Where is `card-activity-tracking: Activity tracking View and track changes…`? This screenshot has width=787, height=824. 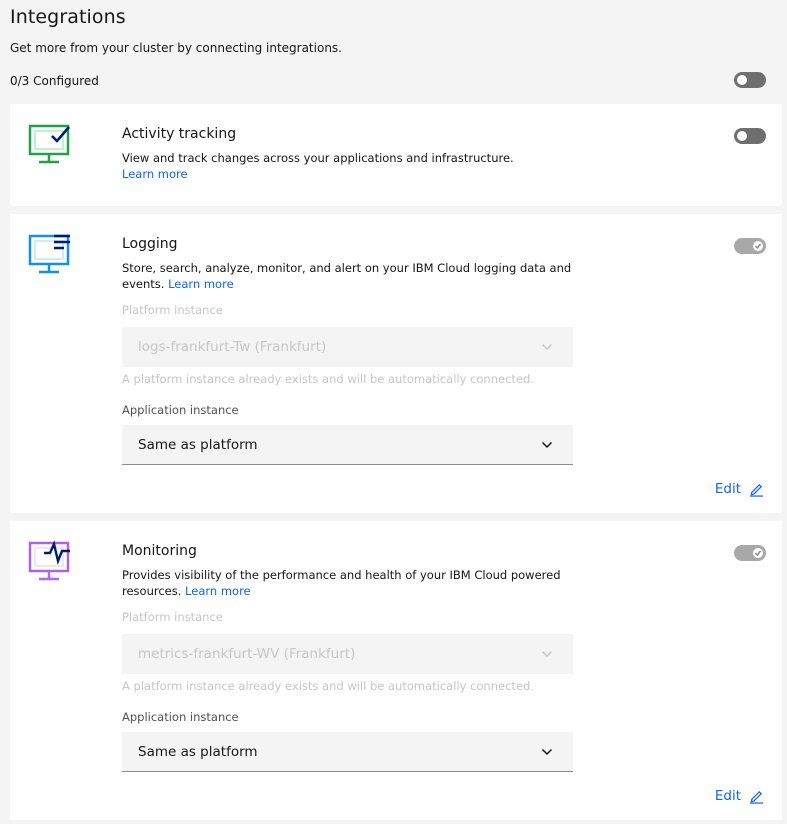 card-activity-tracking: Activity tracking View and track changes… is located at coordinates (396, 155).